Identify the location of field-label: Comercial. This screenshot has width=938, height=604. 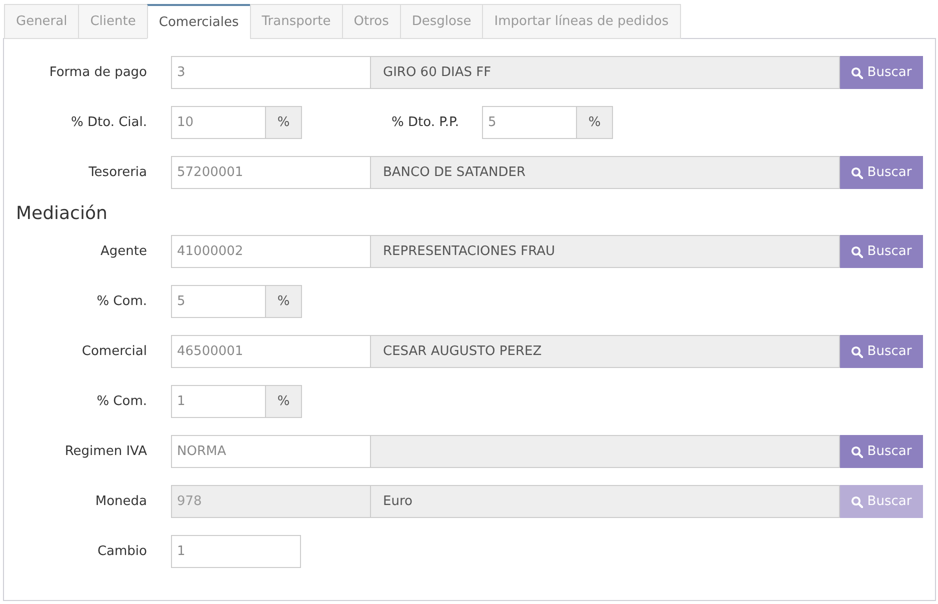
(113, 351).